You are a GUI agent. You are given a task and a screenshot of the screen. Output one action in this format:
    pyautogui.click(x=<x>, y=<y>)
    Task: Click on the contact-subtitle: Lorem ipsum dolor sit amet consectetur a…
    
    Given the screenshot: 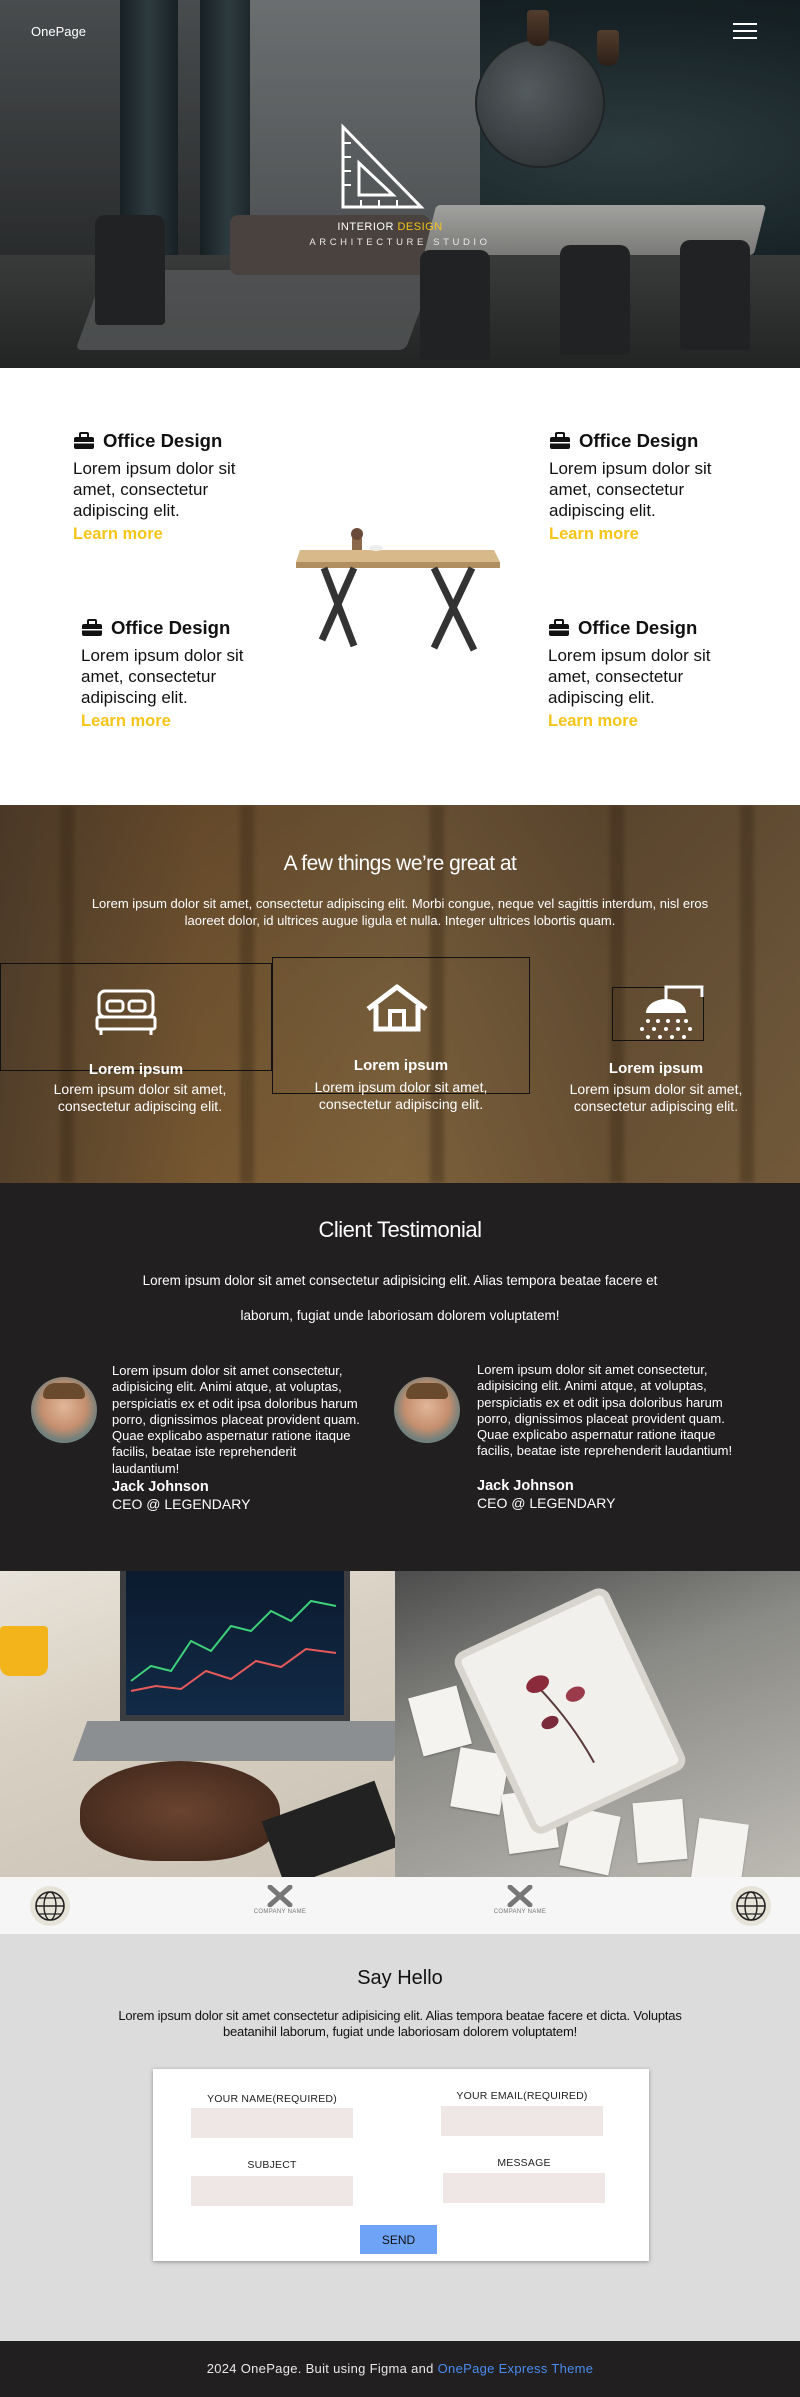 What is the action you would take?
    pyautogui.click(x=400, y=2023)
    